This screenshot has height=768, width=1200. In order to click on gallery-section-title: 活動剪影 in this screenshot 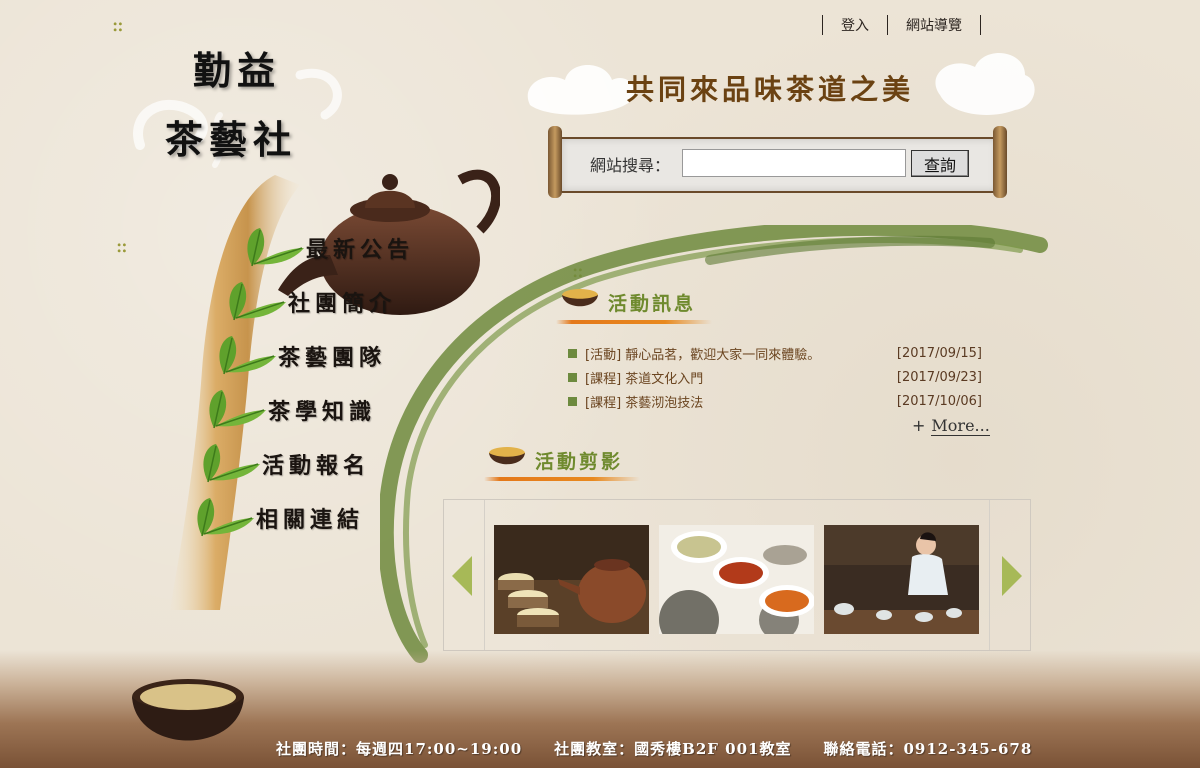, I will do `click(555, 460)`.